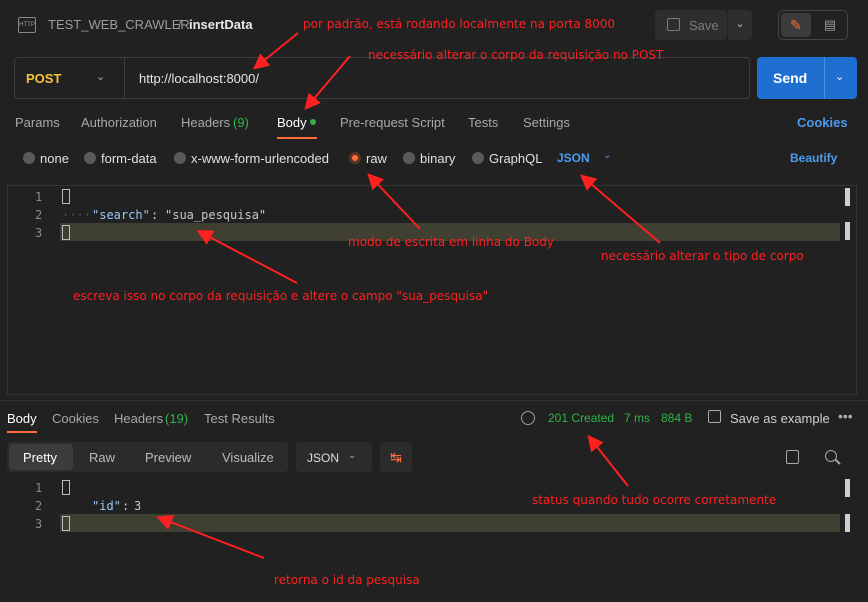  What do you see at coordinates (654, 500) in the screenshot?
I see `annotation-status-ok: status quando tudo ocorre corretamente` at bounding box center [654, 500].